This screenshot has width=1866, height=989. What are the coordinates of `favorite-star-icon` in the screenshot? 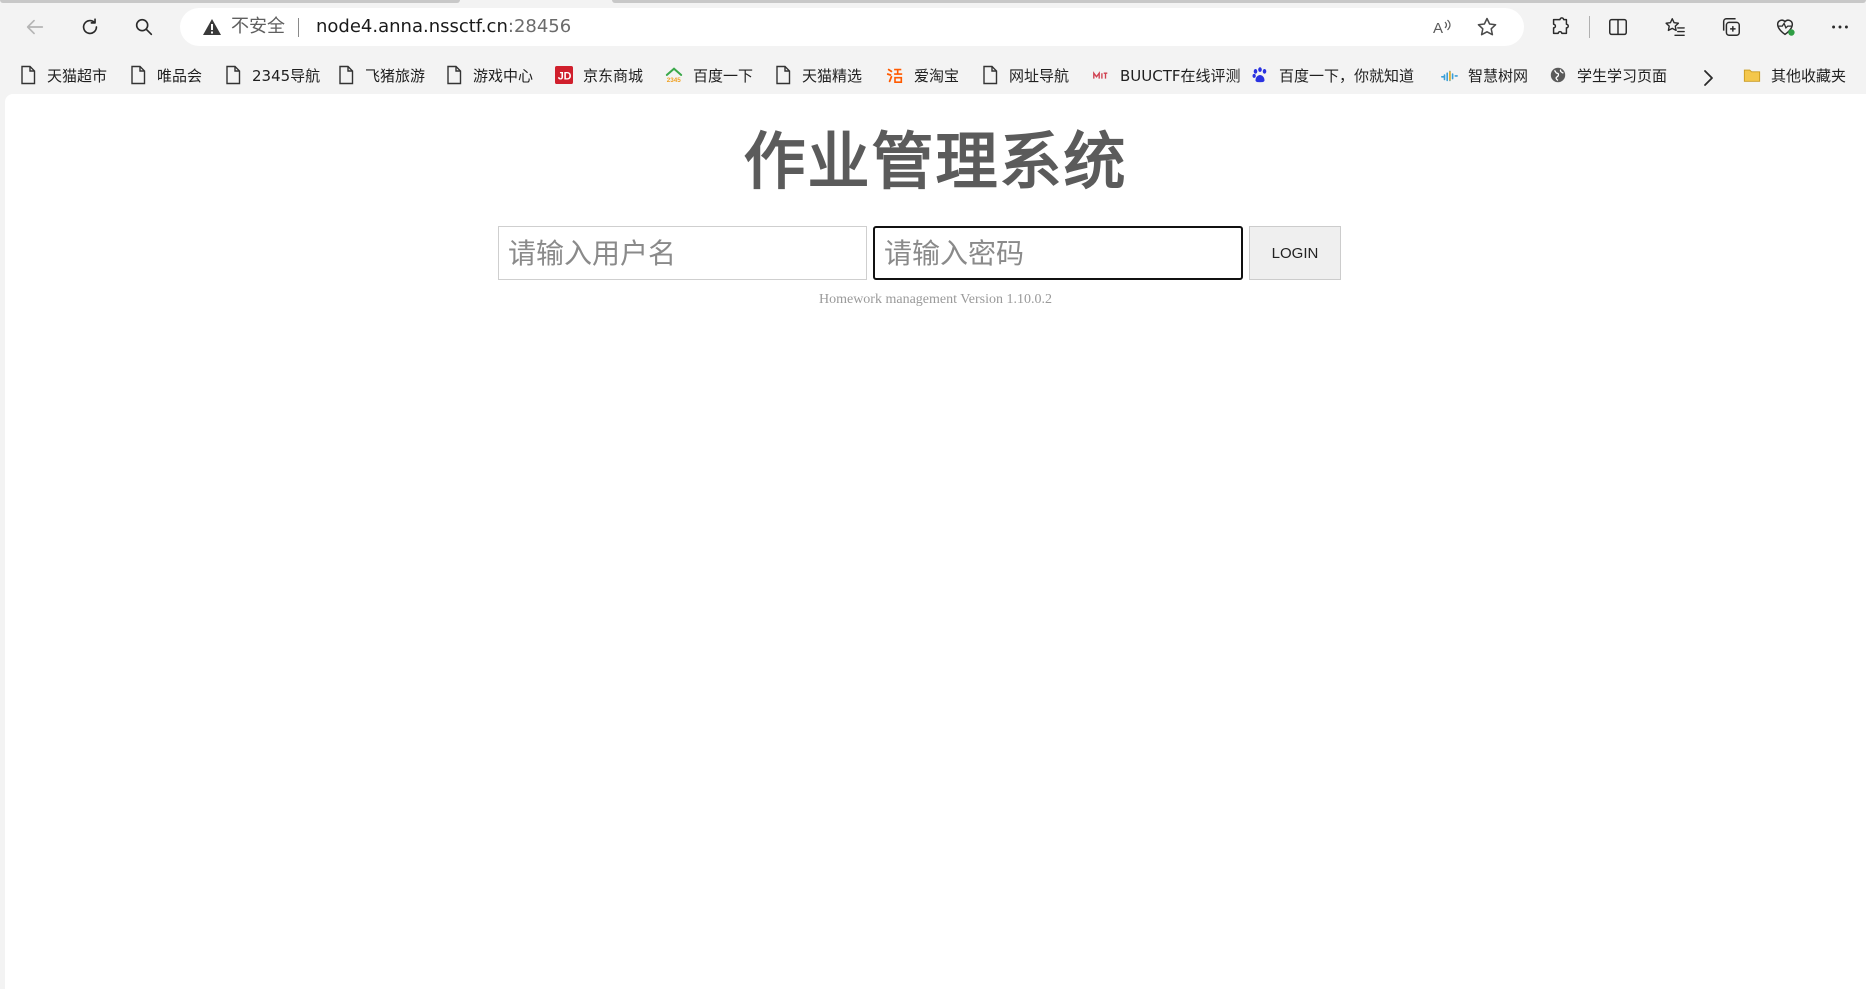 It's located at (1487, 27).